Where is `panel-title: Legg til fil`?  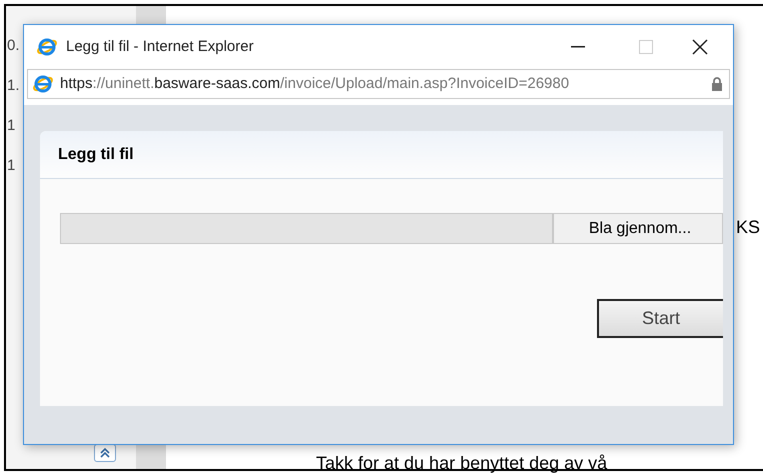 panel-title: Legg til fil is located at coordinates (96, 154).